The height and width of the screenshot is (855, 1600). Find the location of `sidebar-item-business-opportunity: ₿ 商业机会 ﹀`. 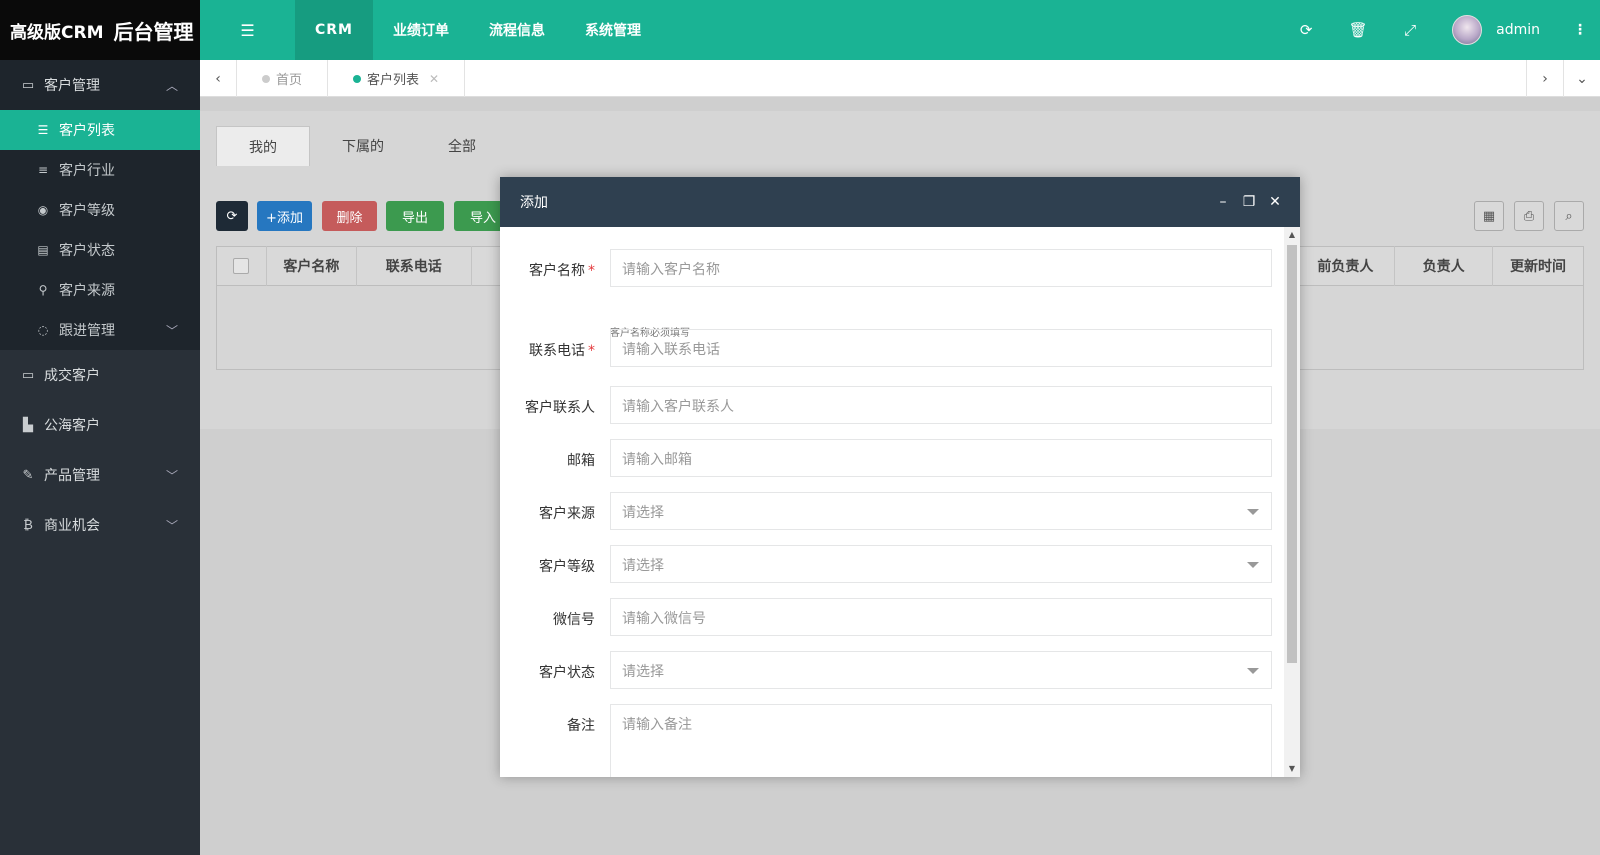

sidebar-item-business-opportunity: ₿ 商业机会 ﹀ is located at coordinates (100, 525).